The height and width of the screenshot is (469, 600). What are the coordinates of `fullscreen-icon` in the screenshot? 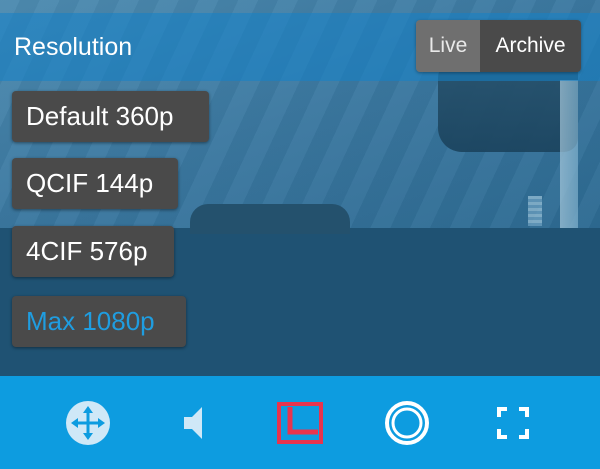 It's located at (513, 423).